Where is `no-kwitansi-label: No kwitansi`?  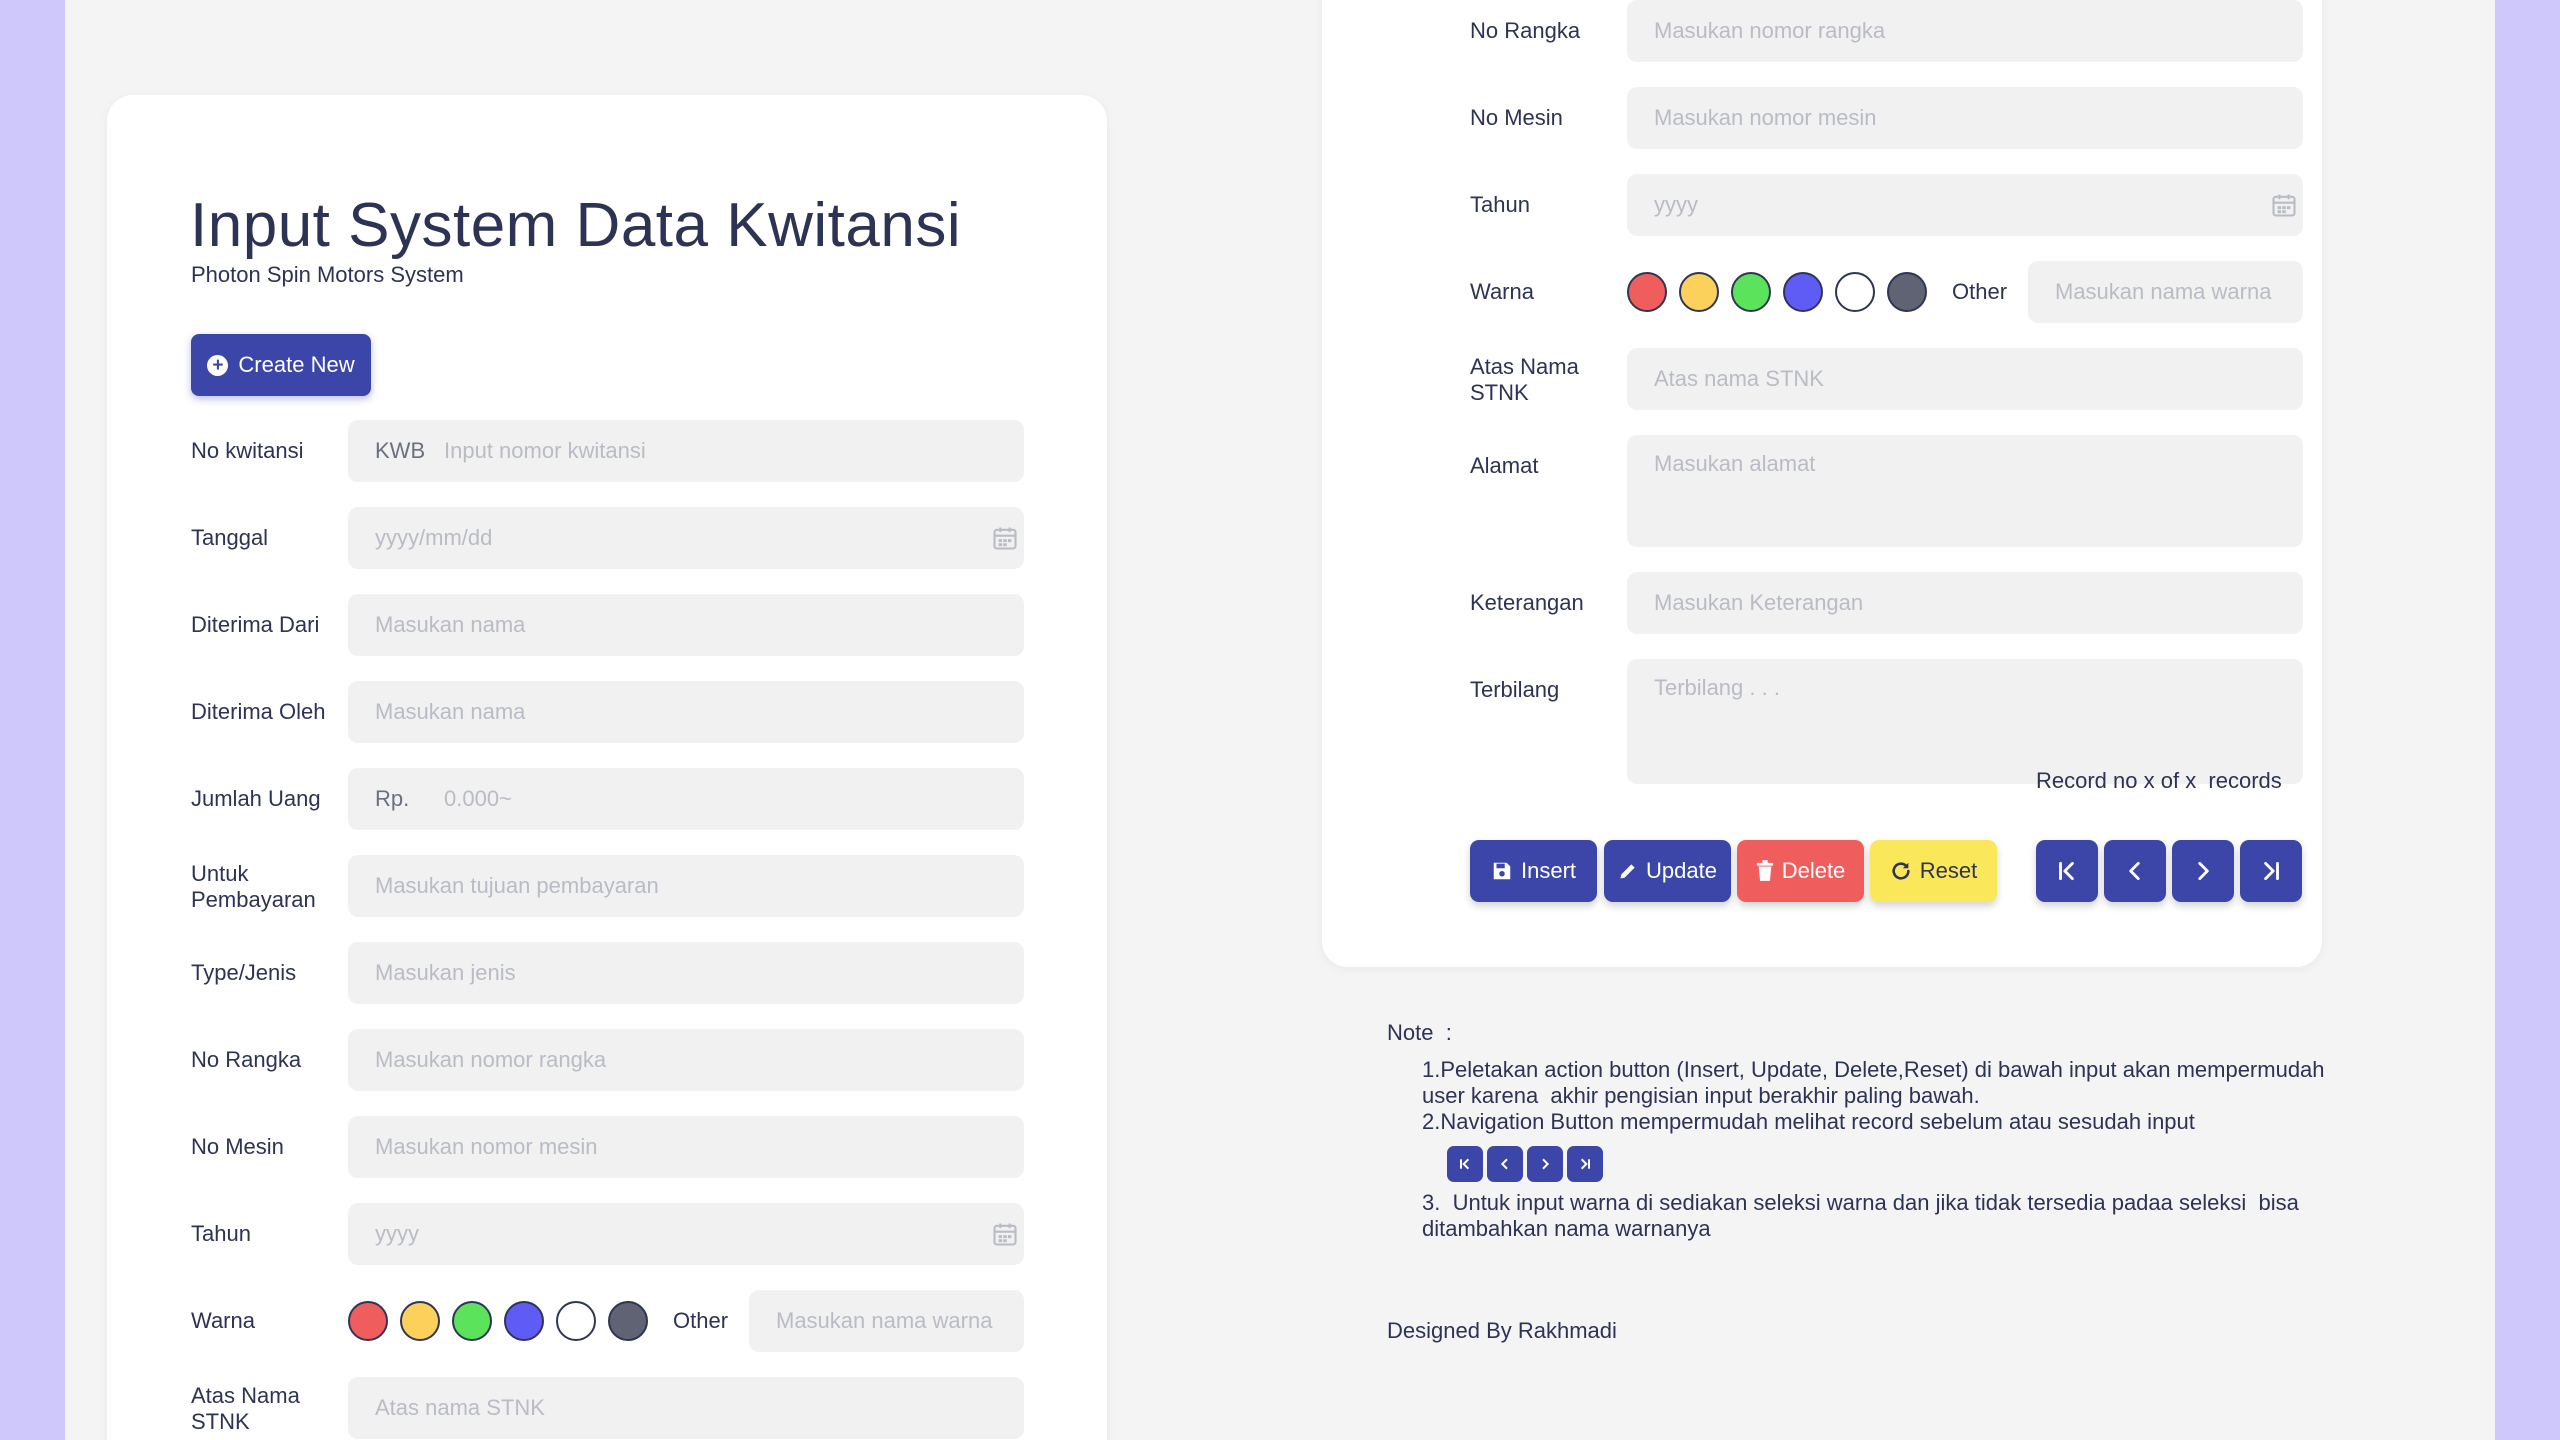 no-kwitansi-label: No kwitansi is located at coordinates (247, 450).